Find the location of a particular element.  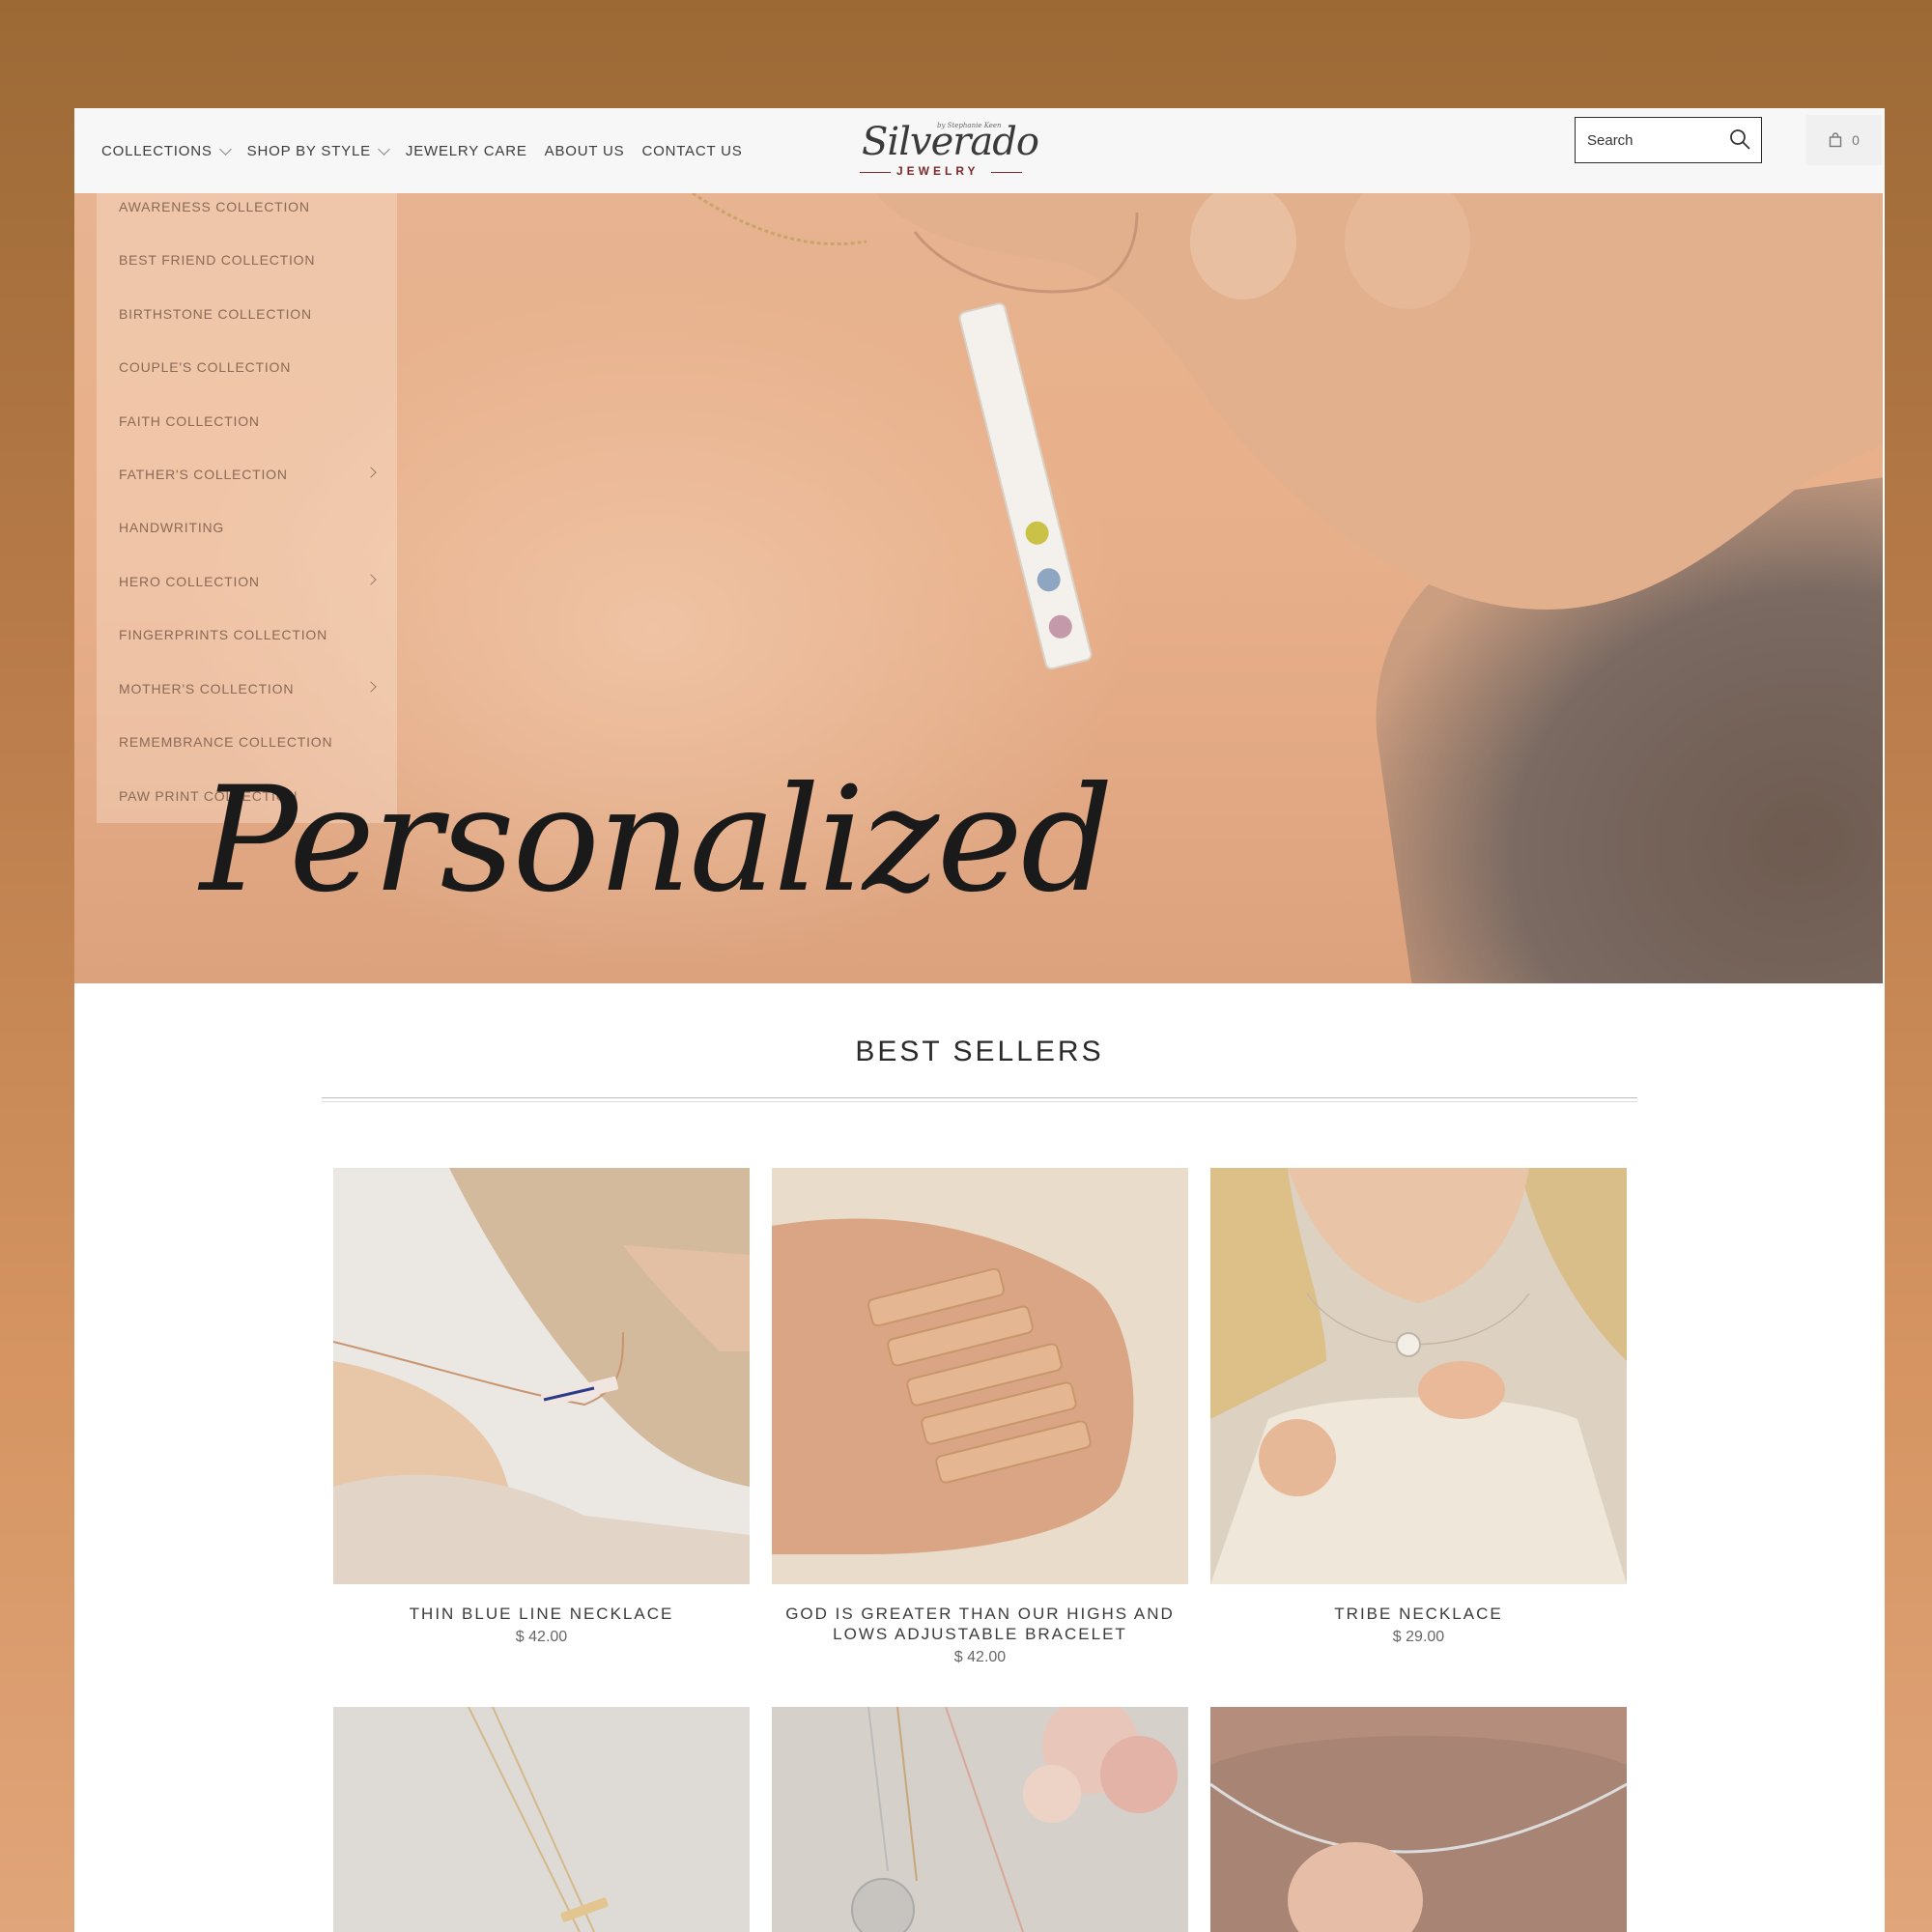

menu-item-label: FAITH COLLECTION is located at coordinates (189, 421).